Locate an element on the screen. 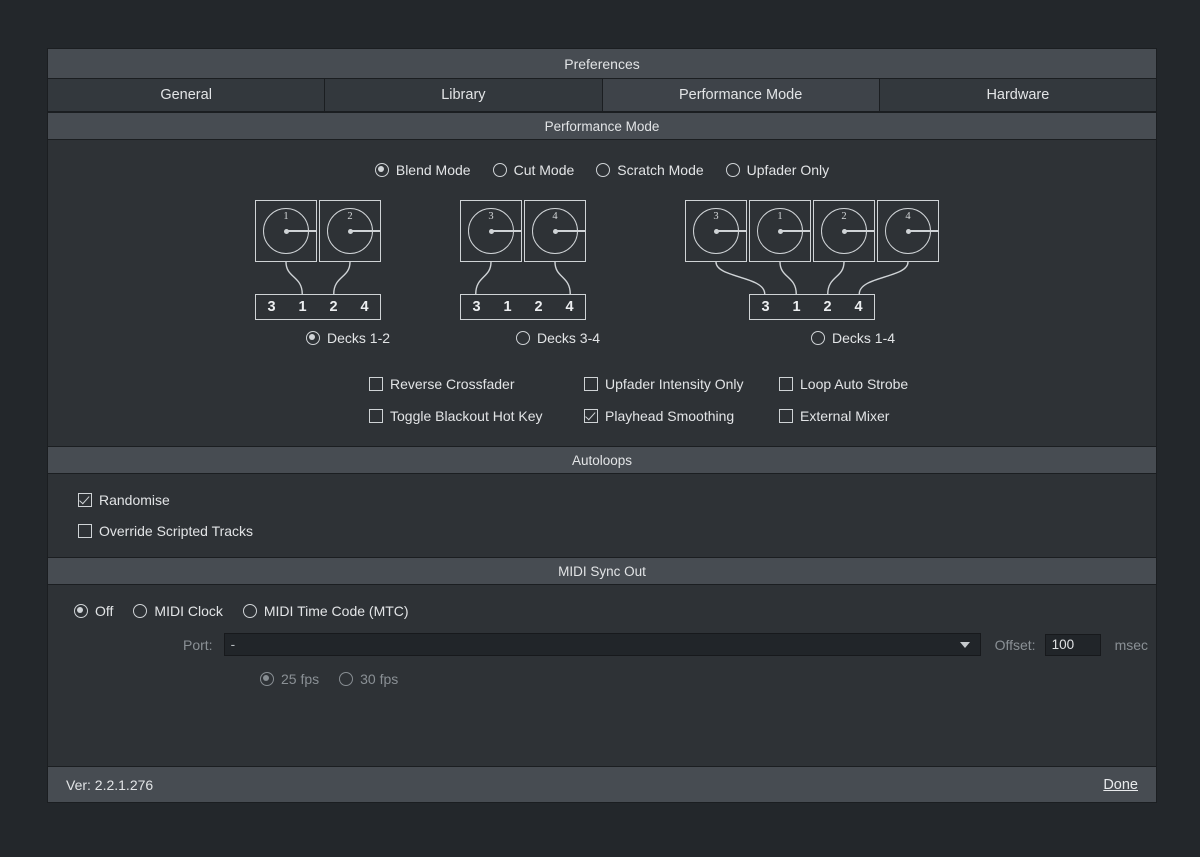  mode-radio-cut-mode: Cut Mode is located at coordinates (533, 170).